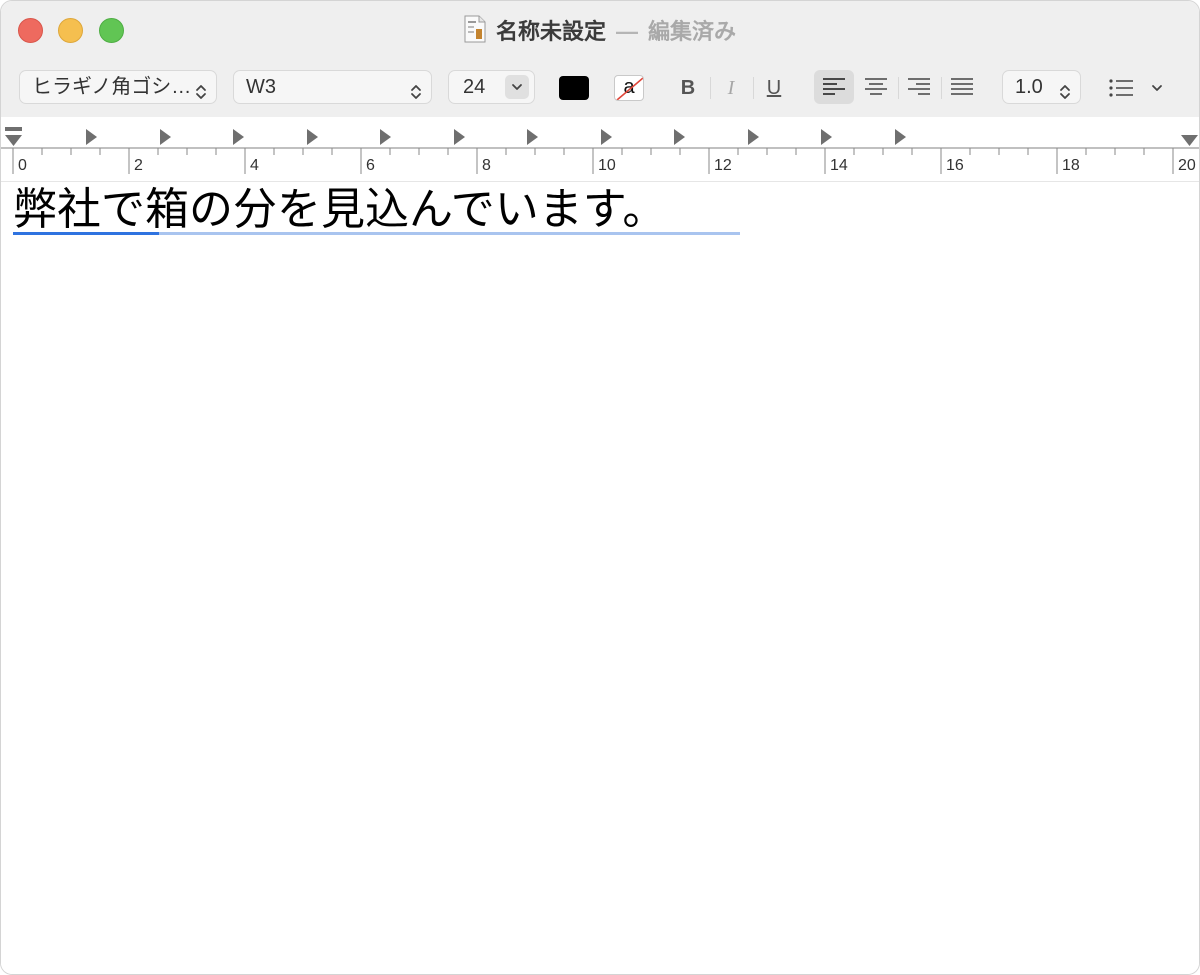 The height and width of the screenshot is (975, 1200). Describe the element at coordinates (955, 165) in the screenshot. I see `ruler-label: 16` at that location.